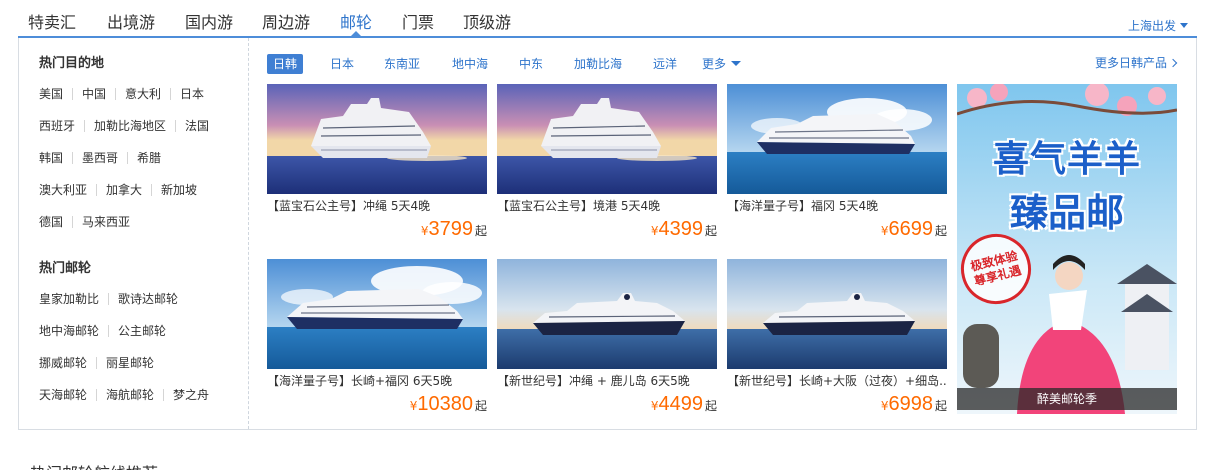 This screenshot has height=470, width=1224. Describe the element at coordinates (57, 125) in the screenshot. I see `destination-link: 西班牙` at that location.